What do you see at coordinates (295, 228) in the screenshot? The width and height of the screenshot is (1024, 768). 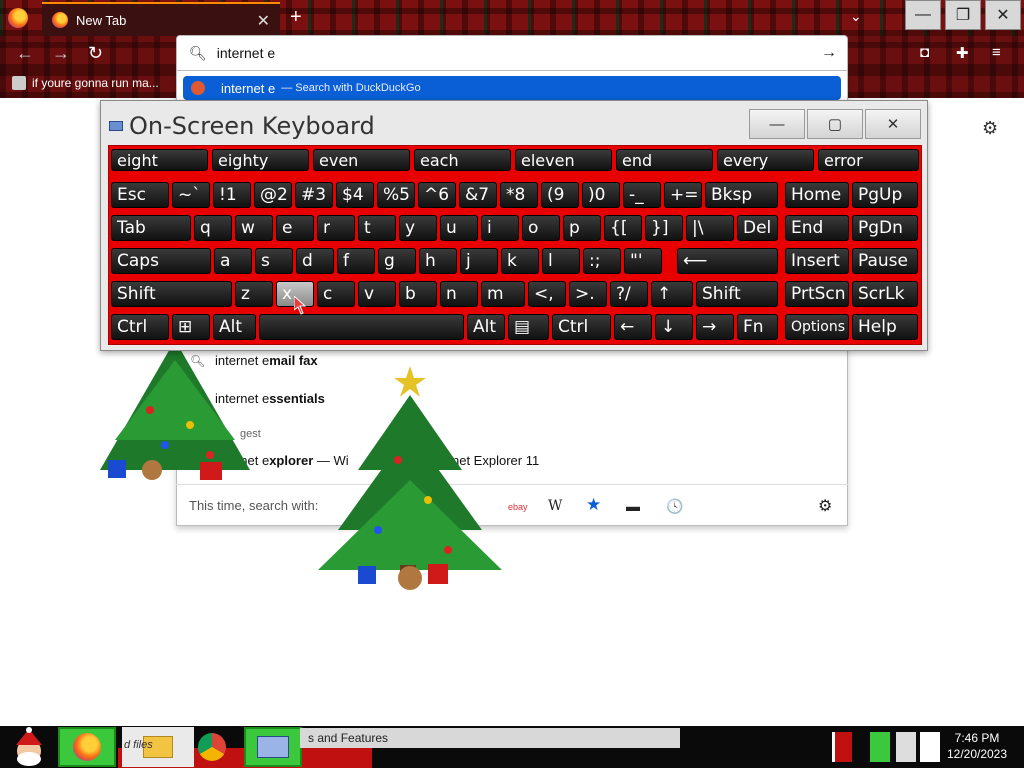 I see `osk-key-e: e` at bounding box center [295, 228].